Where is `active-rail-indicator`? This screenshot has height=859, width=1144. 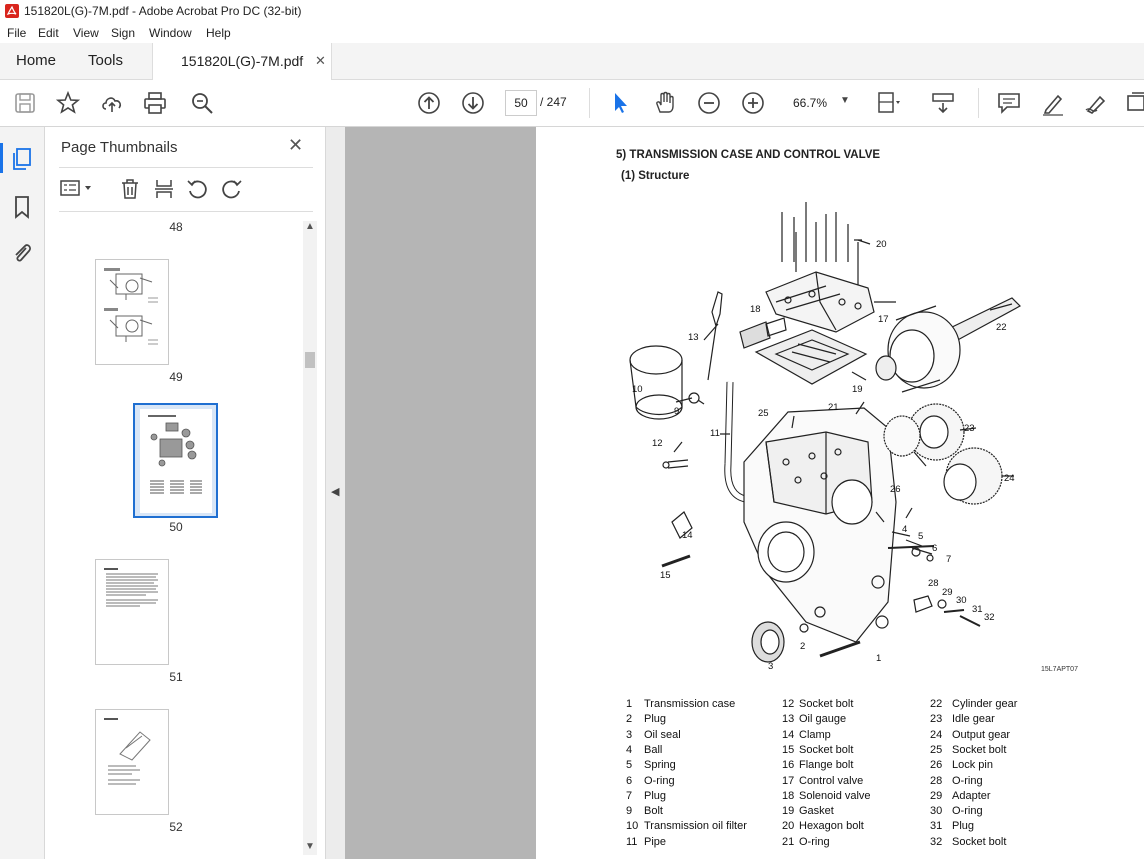 active-rail-indicator is located at coordinates (1, 158).